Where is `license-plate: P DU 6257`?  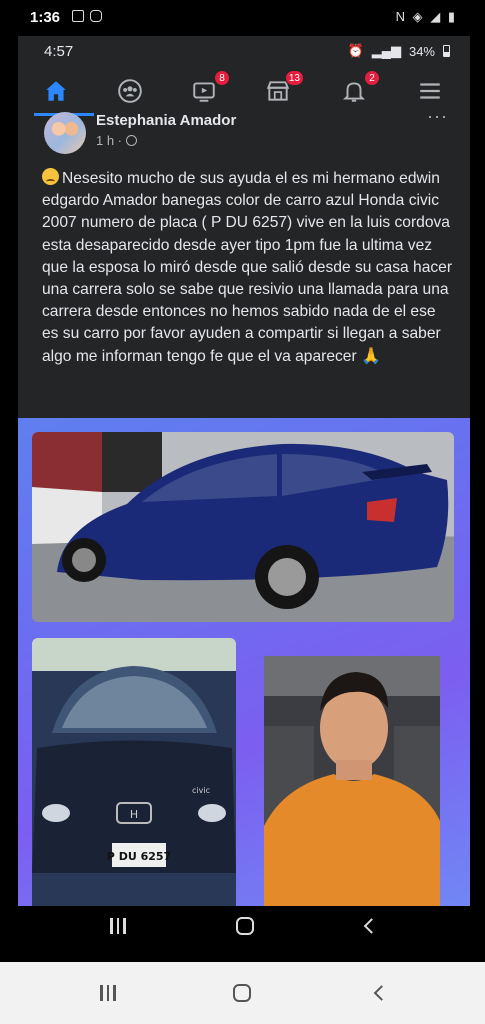
license-plate: P DU 6257 is located at coordinates (139, 856).